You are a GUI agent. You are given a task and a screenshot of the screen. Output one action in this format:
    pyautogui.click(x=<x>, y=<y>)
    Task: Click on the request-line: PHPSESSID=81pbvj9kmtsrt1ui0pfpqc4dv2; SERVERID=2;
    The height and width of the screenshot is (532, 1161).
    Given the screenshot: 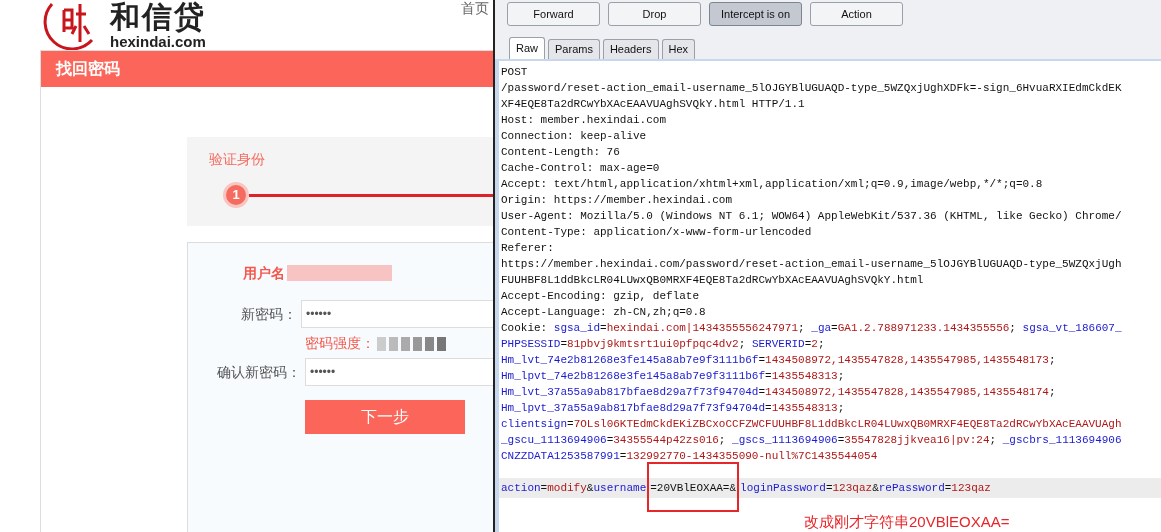 What is the action you would take?
    pyautogui.click(x=663, y=344)
    